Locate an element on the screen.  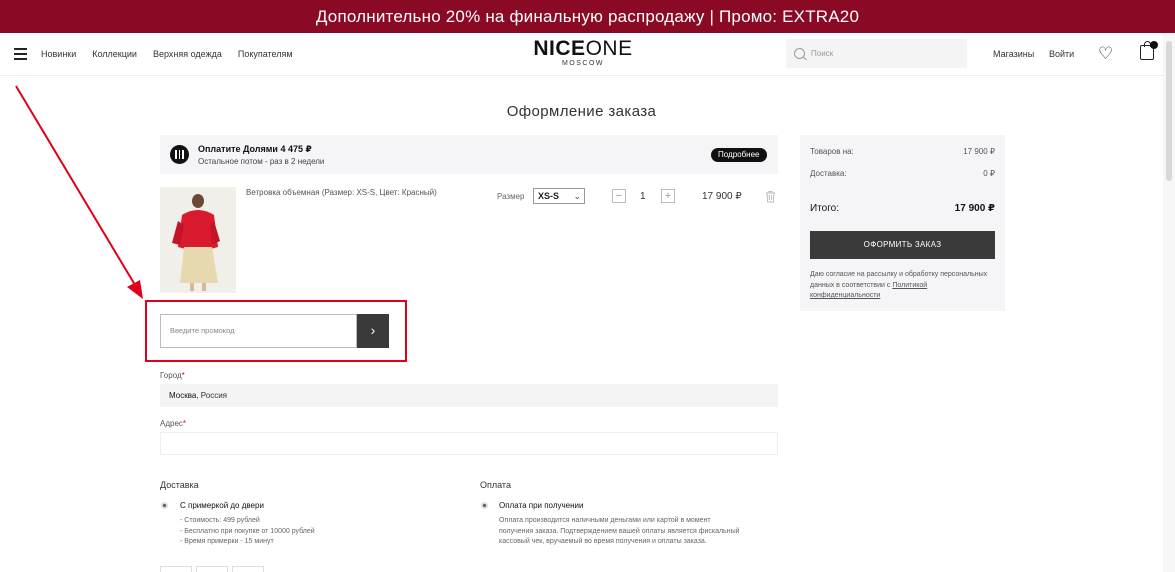
city-field: Москва, Россия is located at coordinates (469, 395).